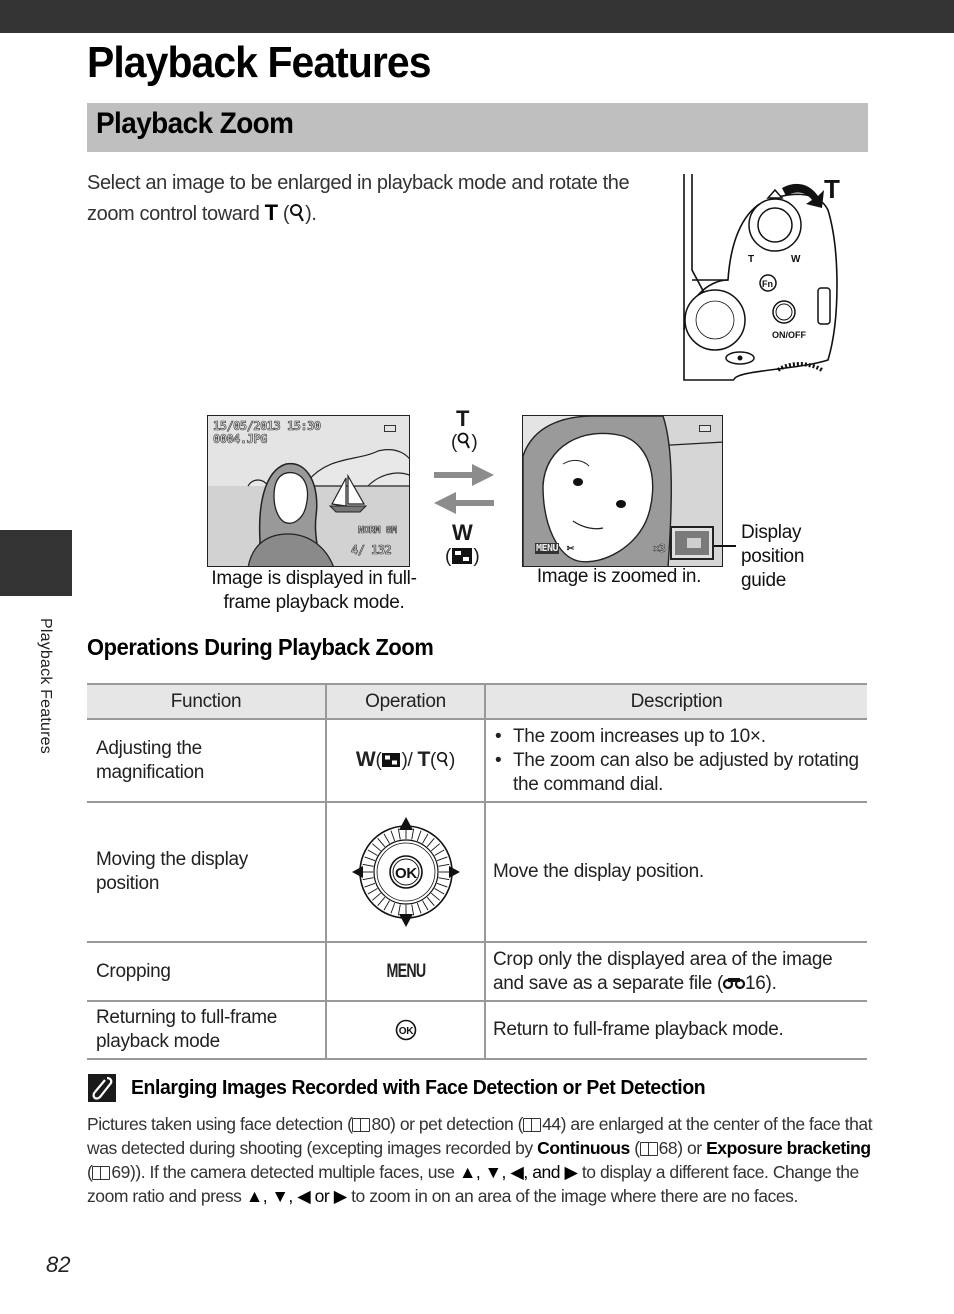 Image resolution: width=954 pixels, height=1314 pixels. I want to click on zoomed-playback-screen: MENU ✂ ×3, so click(622, 491).